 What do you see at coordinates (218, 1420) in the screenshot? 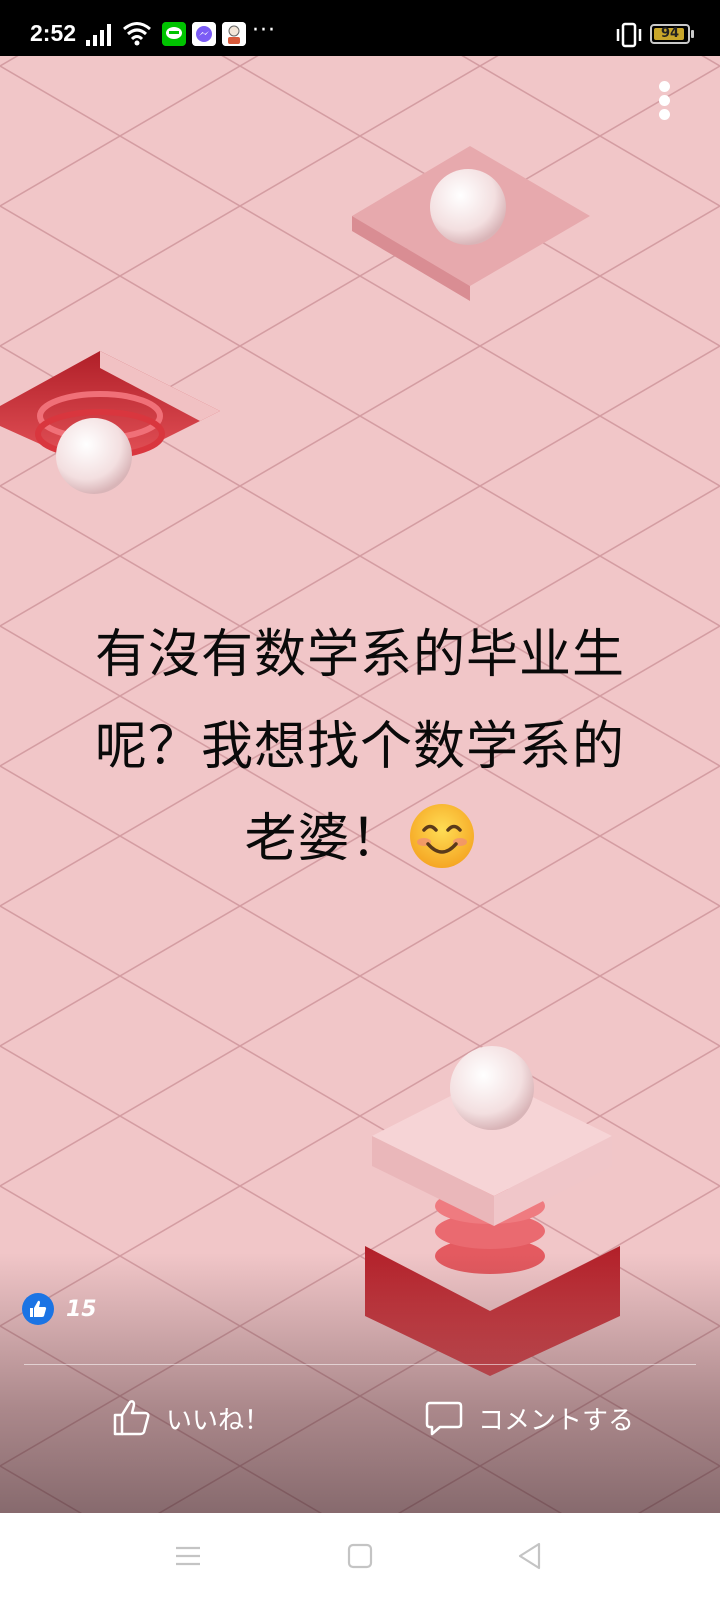
I see `like-button-label: いいね！` at bounding box center [218, 1420].